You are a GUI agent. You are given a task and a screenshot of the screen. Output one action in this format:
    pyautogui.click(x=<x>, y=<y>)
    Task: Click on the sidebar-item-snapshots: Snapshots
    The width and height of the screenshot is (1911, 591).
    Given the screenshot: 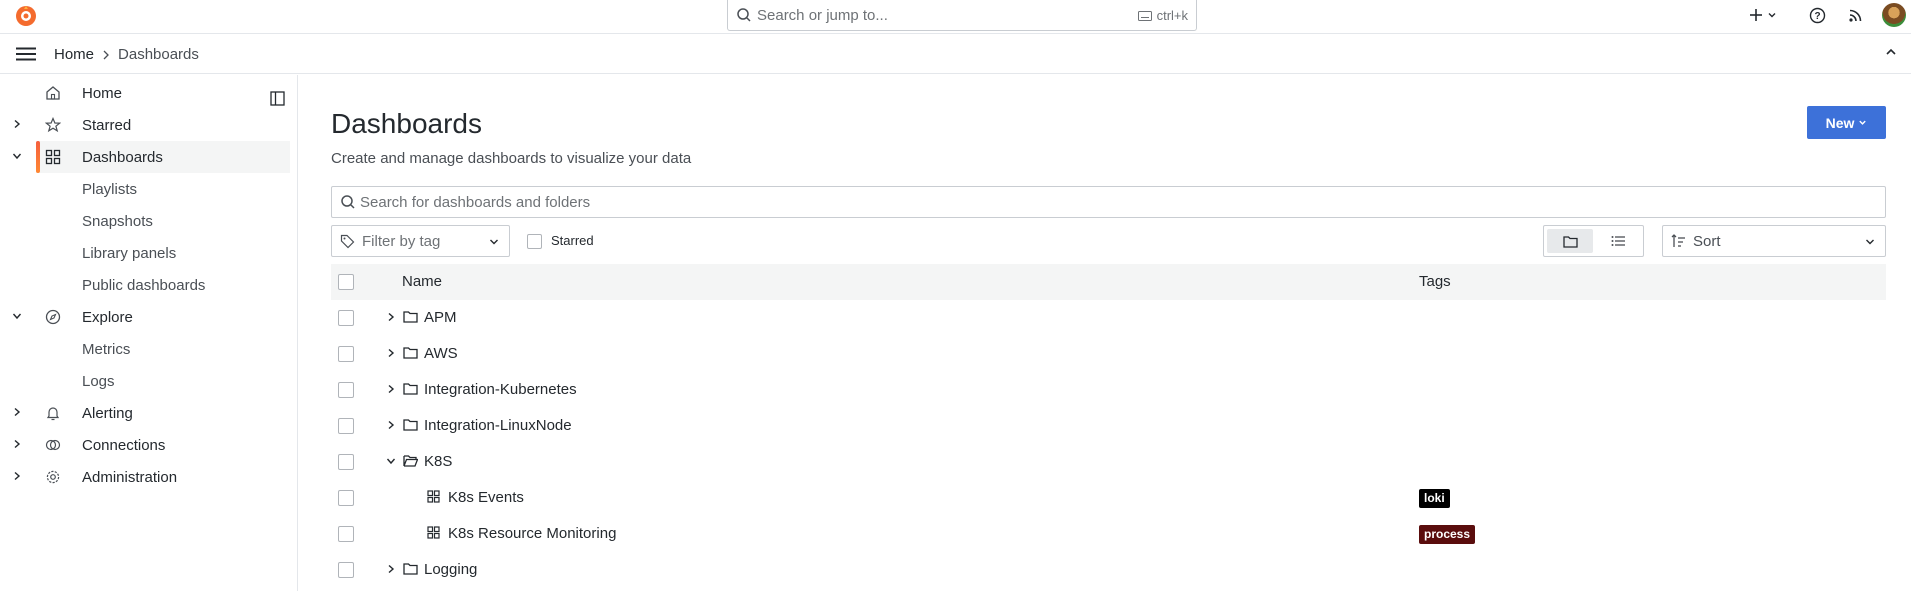 What is the action you would take?
    pyautogui.click(x=145, y=221)
    